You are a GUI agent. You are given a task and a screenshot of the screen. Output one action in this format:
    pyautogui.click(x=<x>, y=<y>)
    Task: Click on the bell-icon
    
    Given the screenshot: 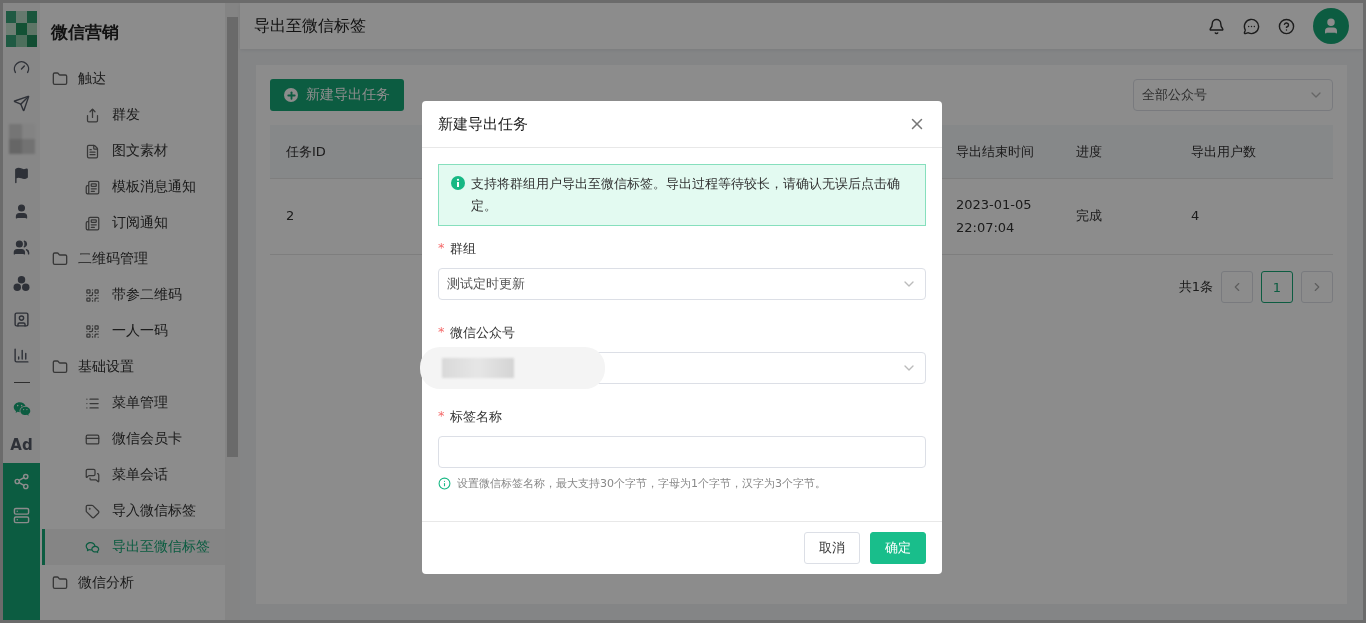 What is the action you would take?
    pyautogui.click(x=1216, y=26)
    